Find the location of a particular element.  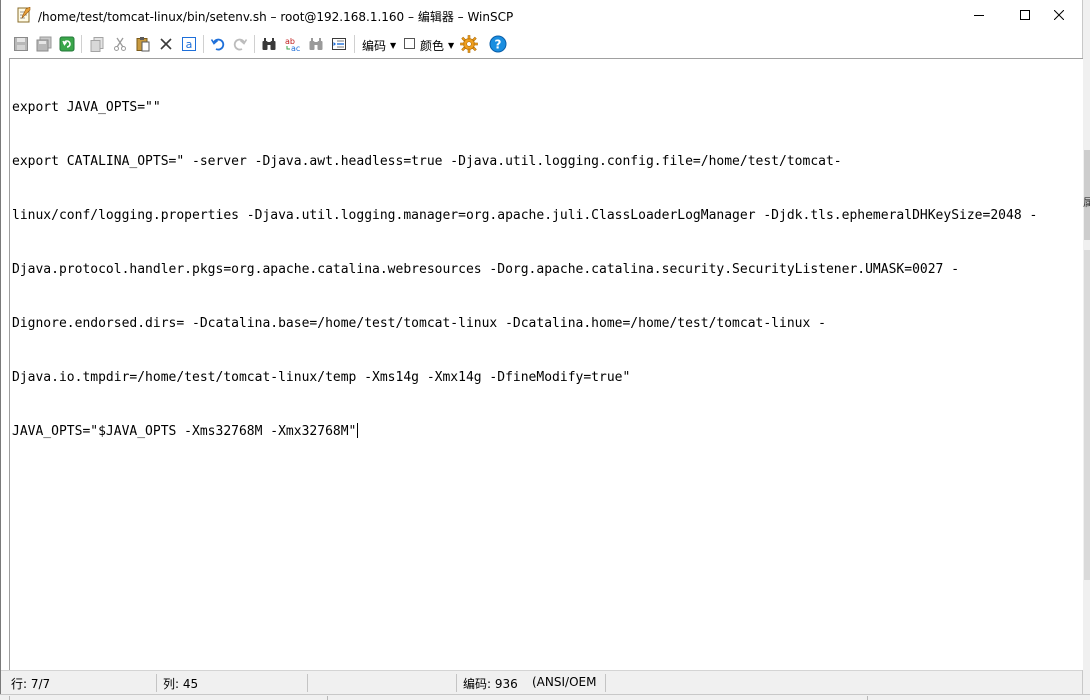

code-line: export JAVA_OPTS="" is located at coordinates (86, 107).